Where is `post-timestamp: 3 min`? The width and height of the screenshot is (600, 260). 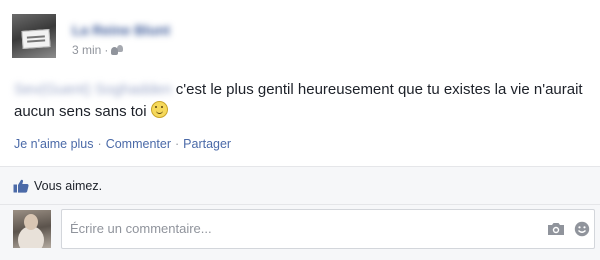
post-timestamp: 3 min is located at coordinates (86, 50).